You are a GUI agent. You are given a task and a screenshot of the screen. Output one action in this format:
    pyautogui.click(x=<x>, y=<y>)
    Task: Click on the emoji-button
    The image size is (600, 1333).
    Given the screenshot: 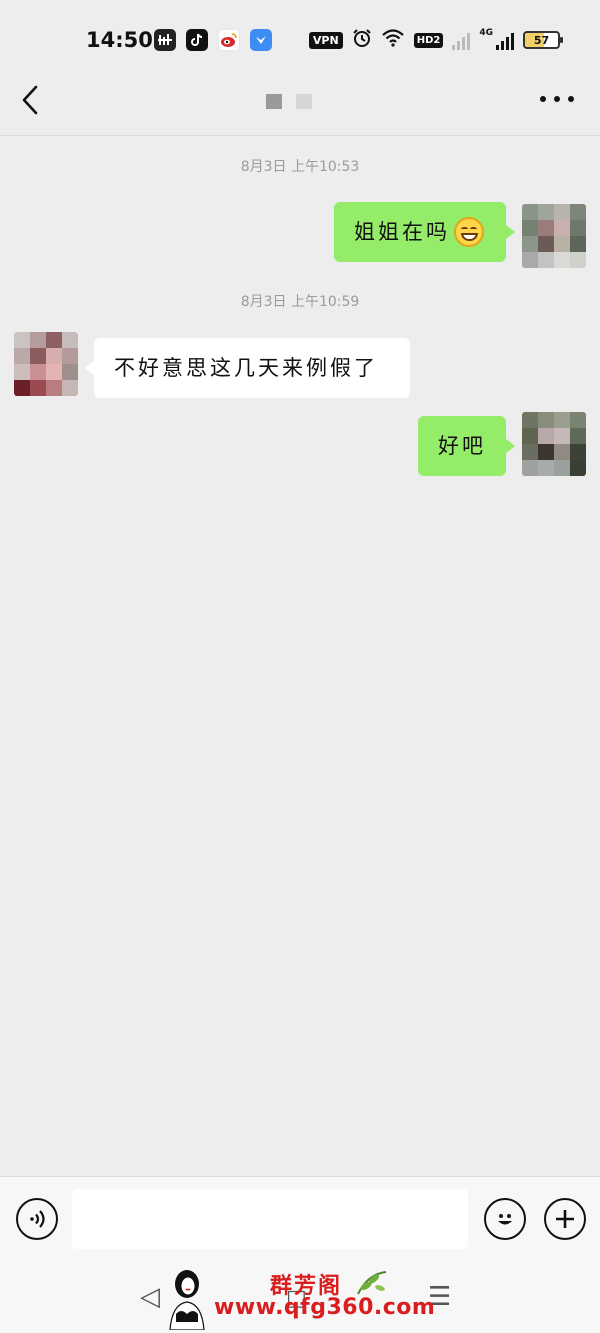 What is the action you would take?
    pyautogui.click(x=505, y=1219)
    